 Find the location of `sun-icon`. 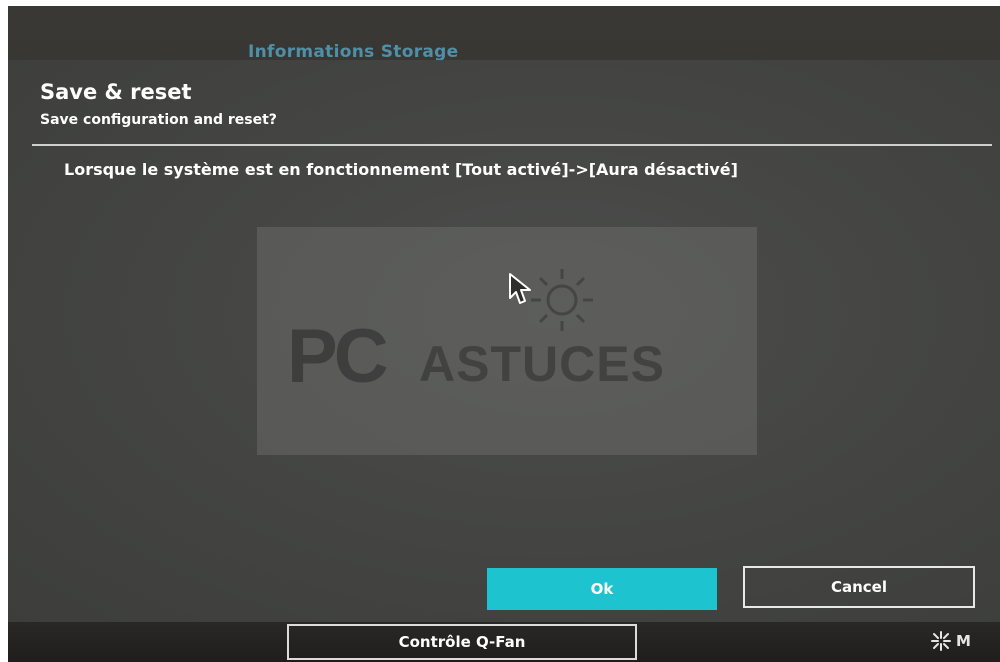

sun-icon is located at coordinates (562, 300).